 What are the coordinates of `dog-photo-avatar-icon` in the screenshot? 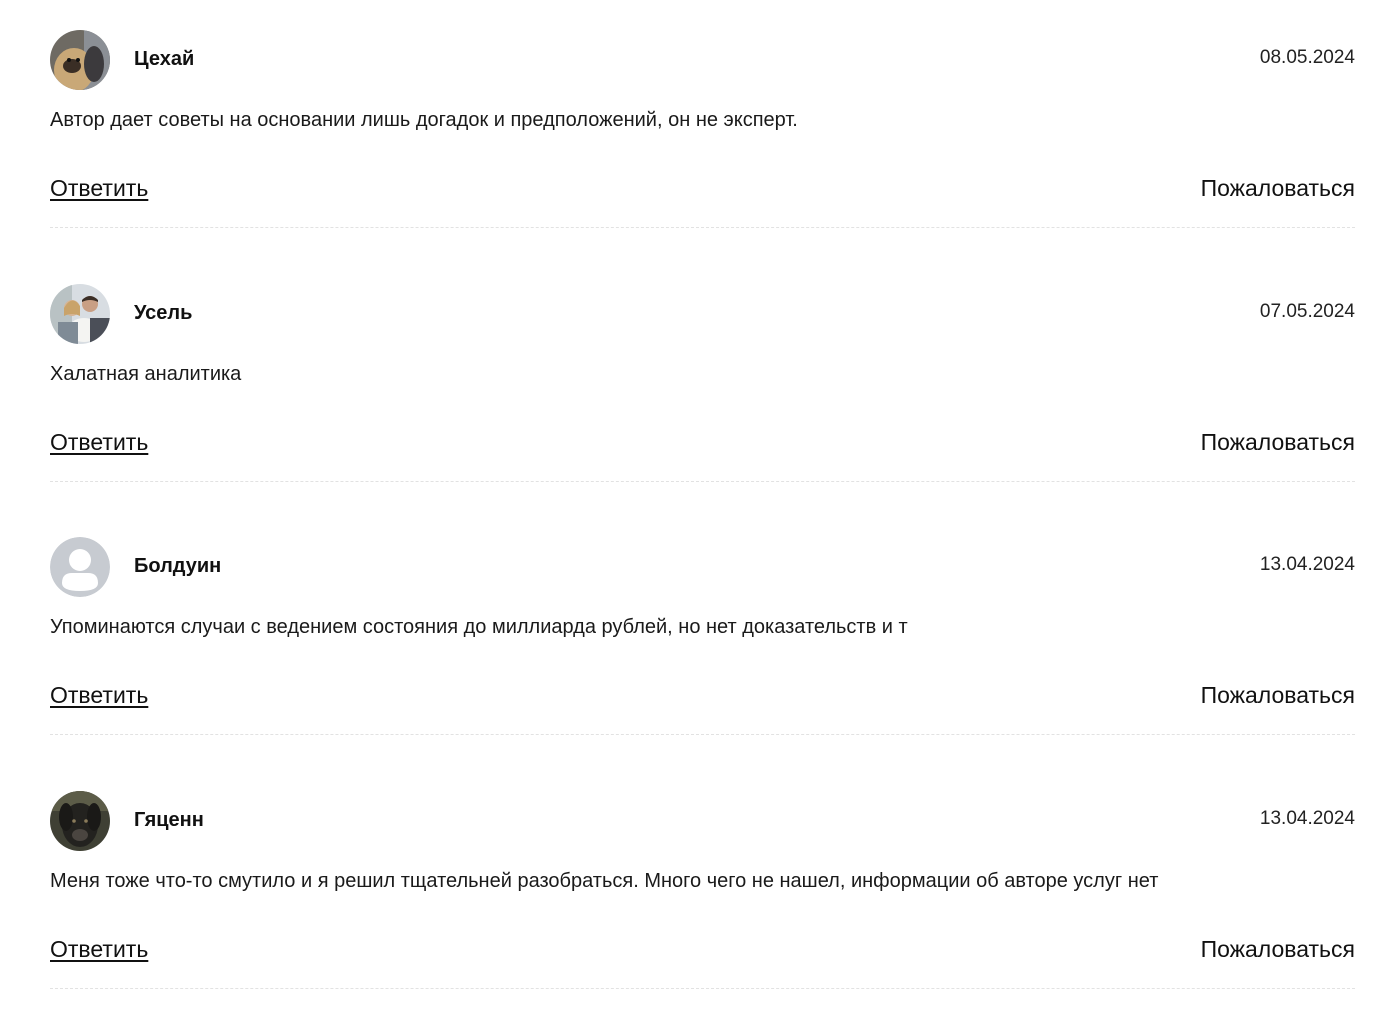 It's located at (80, 60).